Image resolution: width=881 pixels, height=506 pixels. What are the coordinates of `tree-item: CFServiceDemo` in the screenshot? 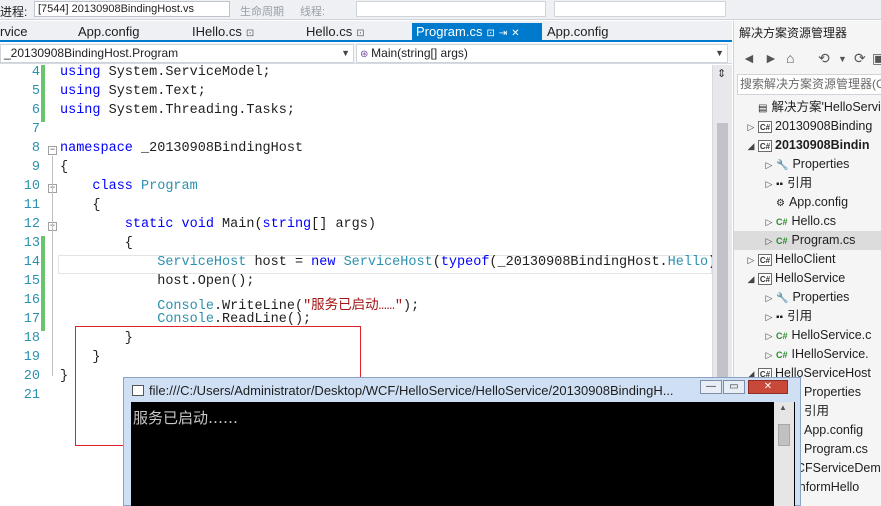 It's located at (838, 468).